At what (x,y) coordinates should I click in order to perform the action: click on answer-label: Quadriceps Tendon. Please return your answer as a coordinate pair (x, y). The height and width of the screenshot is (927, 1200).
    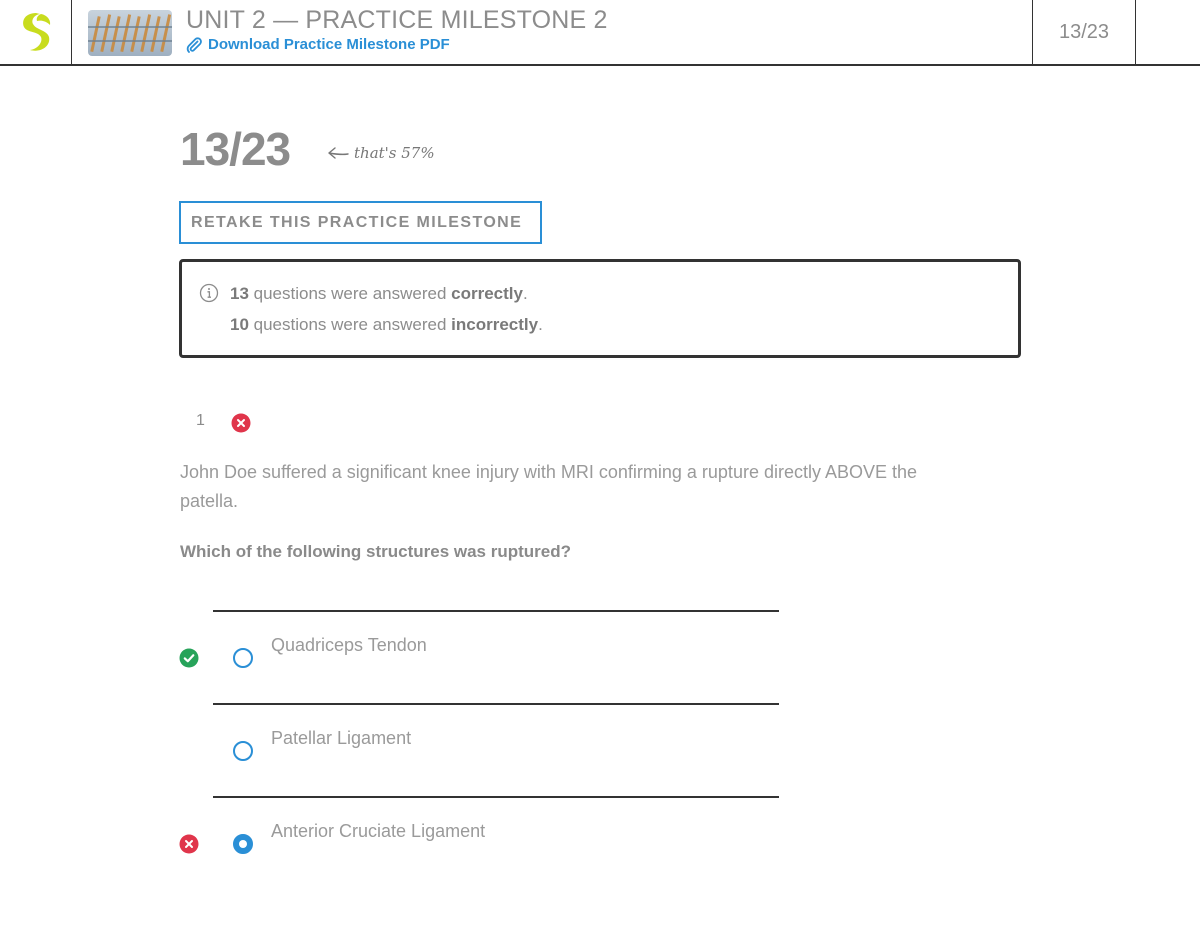
    Looking at the image, I should click on (349, 645).